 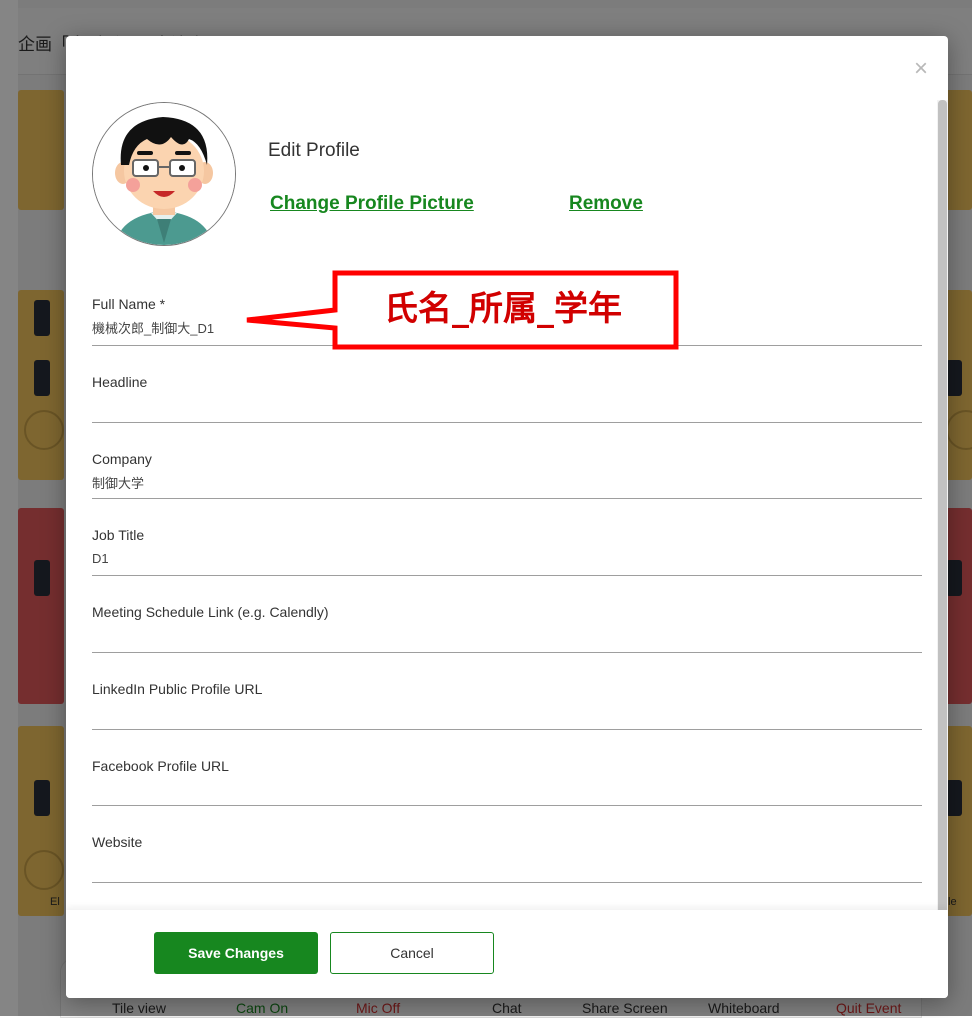 What do you see at coordinates (236, 953) in the screenshot?
I see `save-changes-button: Save Changes` at bounding box center [236, 953].